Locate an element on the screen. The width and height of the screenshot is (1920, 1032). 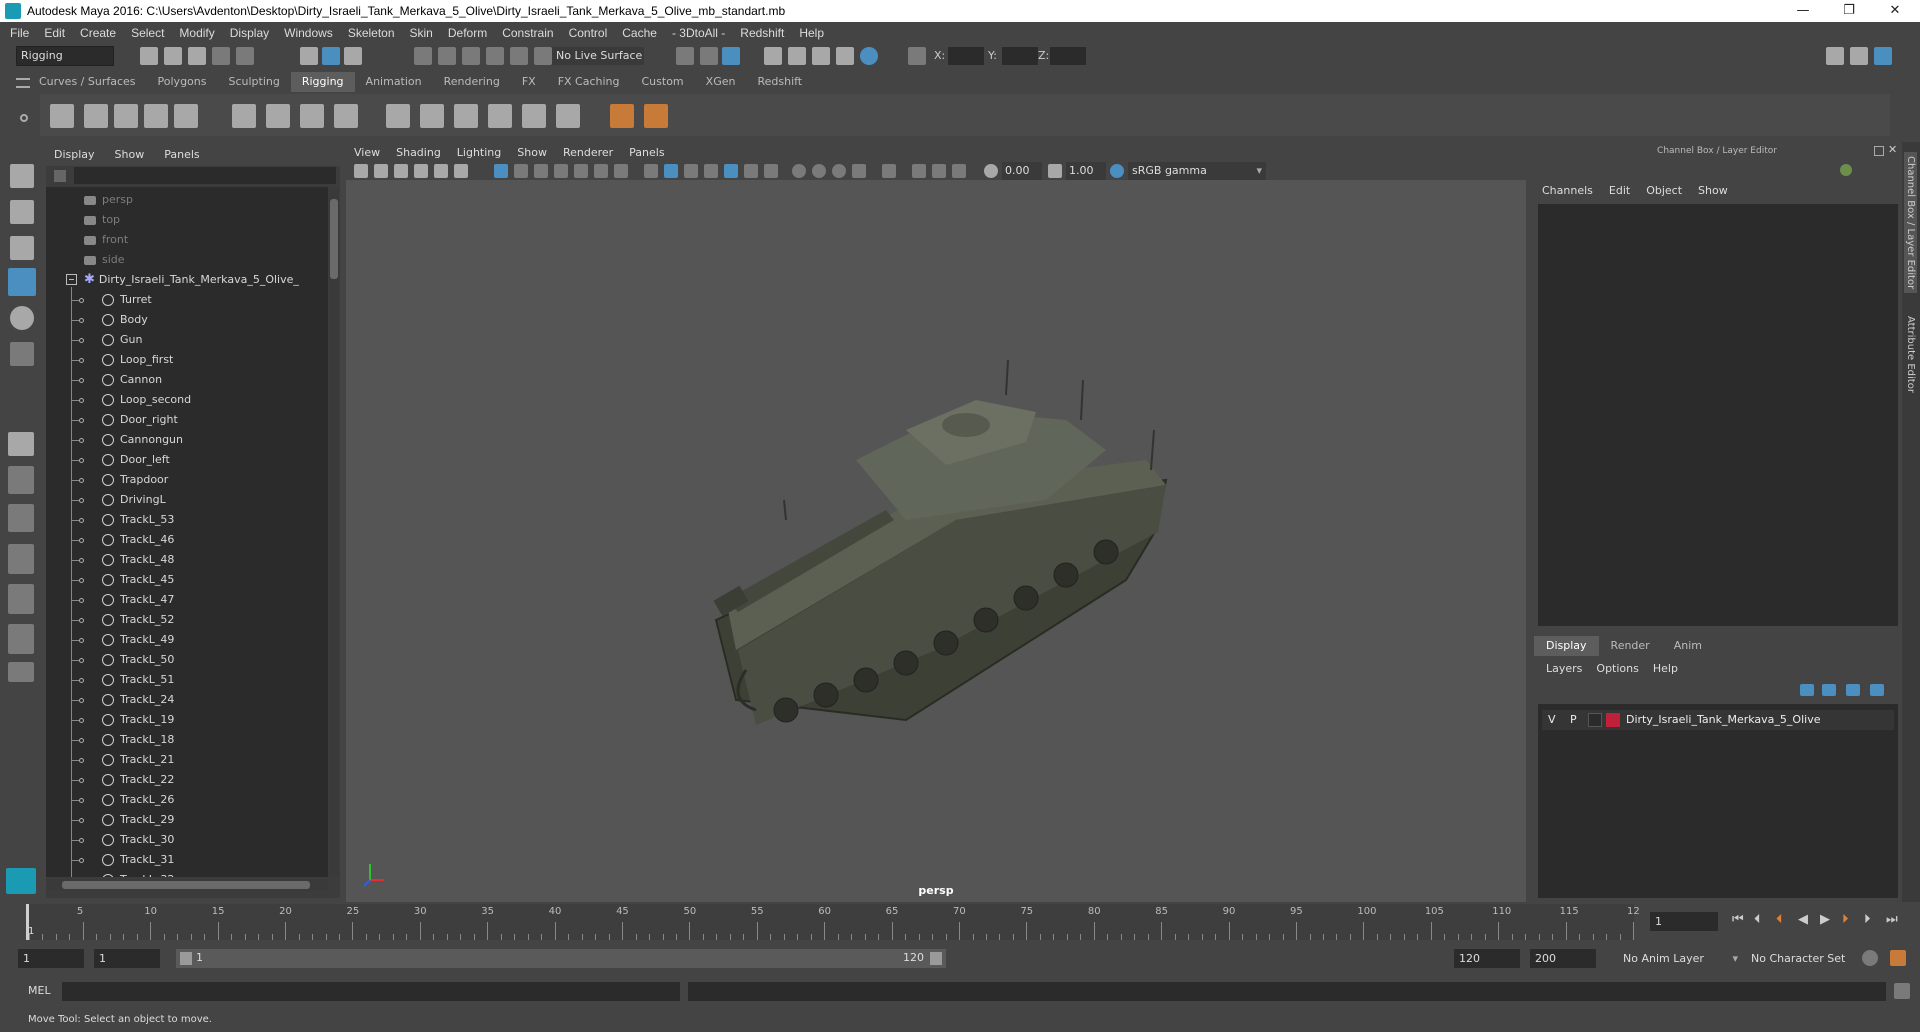
z-field is located at coordinates (1068, 56).